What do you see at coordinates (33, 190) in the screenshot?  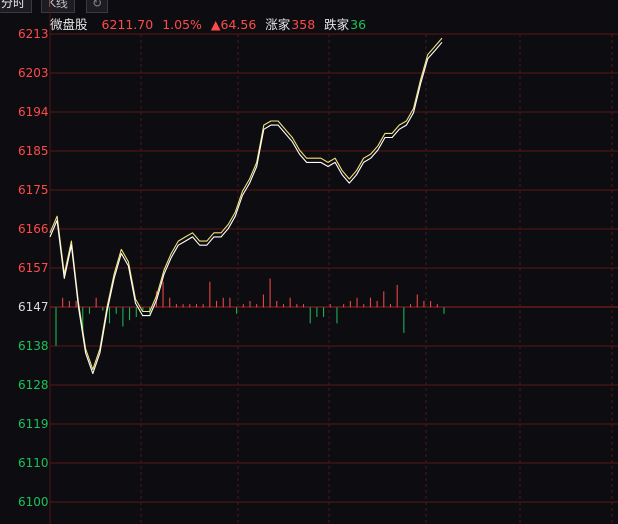 I see `y-tick-label: 6175` at bounding box center [33, 190].